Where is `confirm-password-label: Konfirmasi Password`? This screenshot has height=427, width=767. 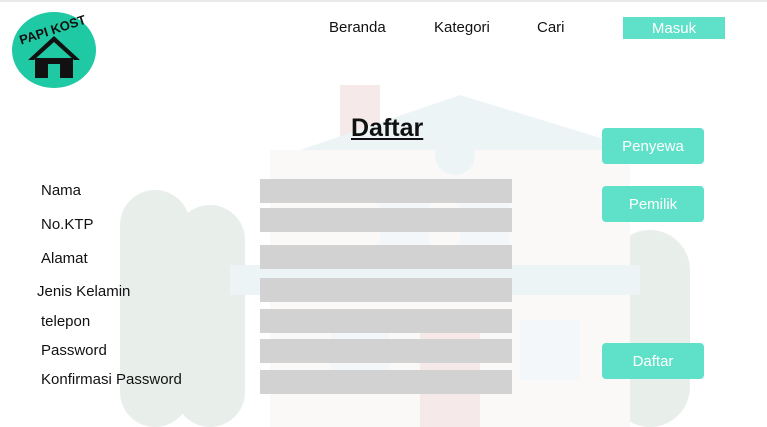 confirm-password-label: Konfirmasi Password is located at coordinates (111, 379).